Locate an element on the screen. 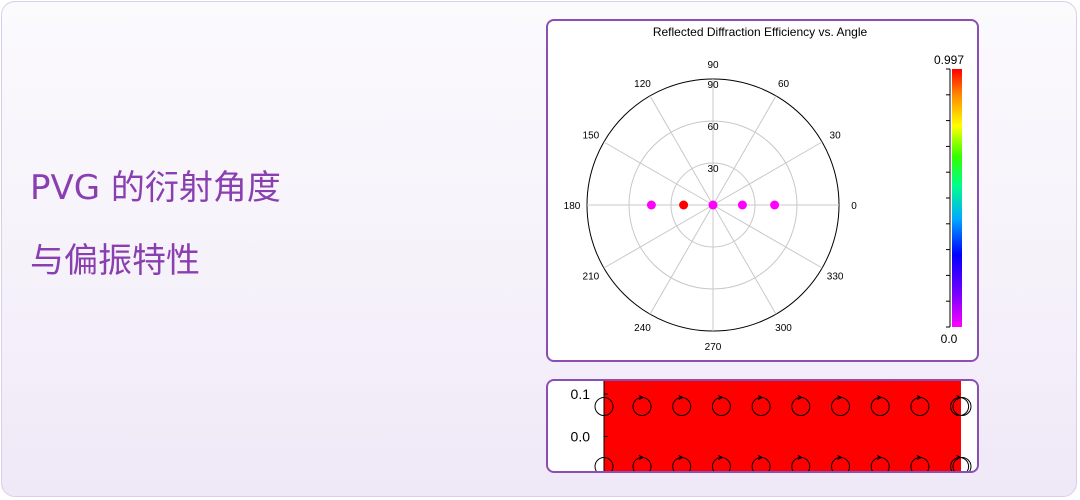  angular-tick-label: 90 is located at coordinates (713, 65).